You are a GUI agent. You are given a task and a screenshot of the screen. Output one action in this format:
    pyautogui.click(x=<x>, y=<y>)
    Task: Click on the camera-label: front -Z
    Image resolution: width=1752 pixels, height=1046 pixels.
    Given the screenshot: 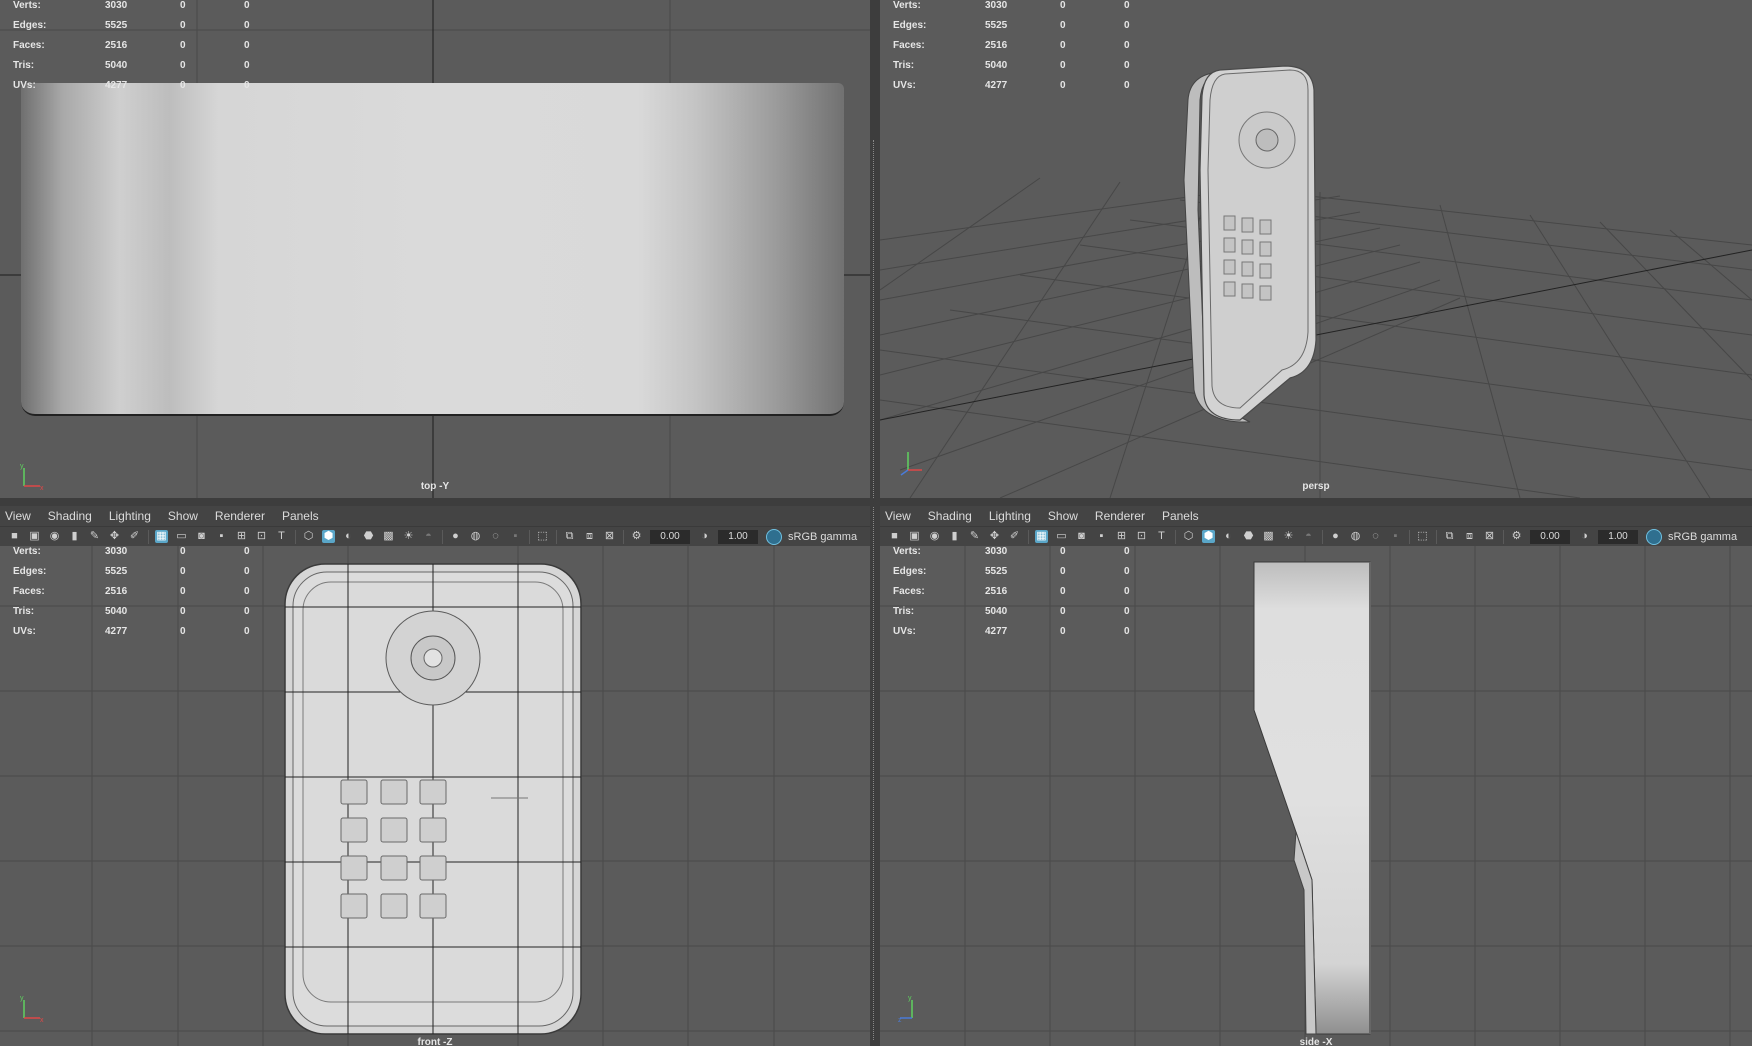 What is the action you would take?
    pyautogui.click(x=435, y=1041)
    